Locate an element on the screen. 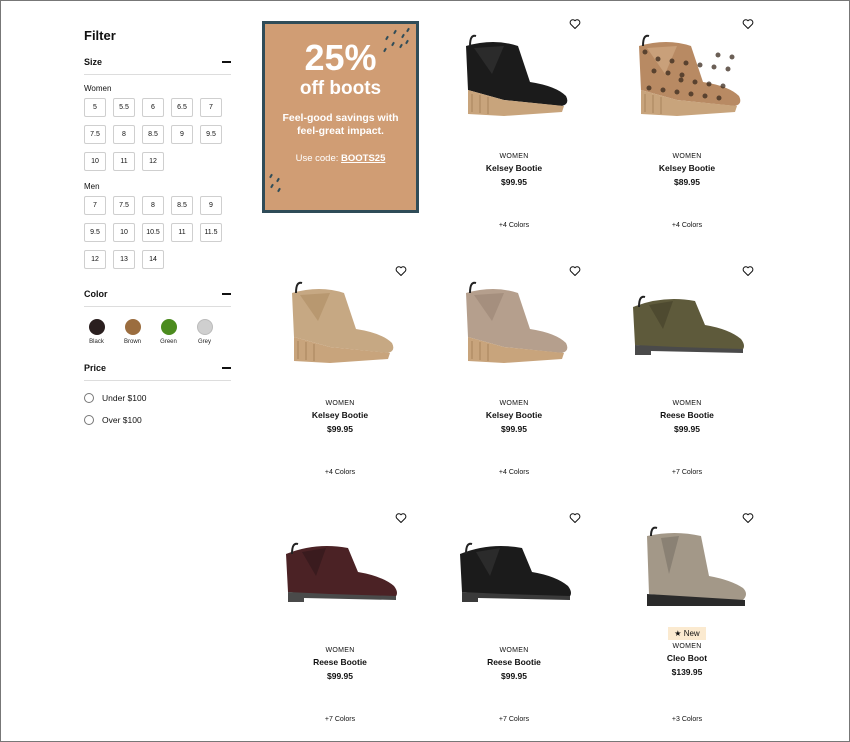 Image resolution: width=850 pixels, height=742 pixels. women-size-chip: 8.5 is located at coordinates (153, 134).